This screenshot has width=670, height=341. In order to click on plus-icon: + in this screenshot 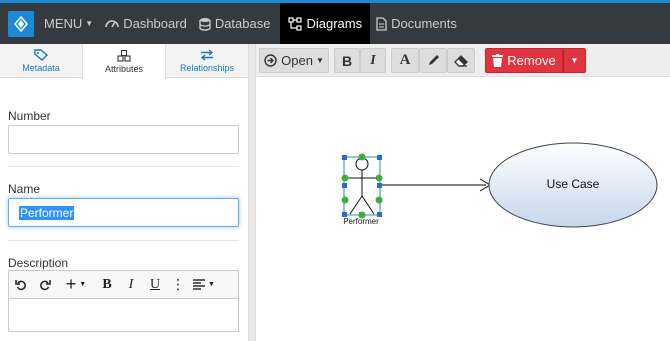, I will do `click(71, 284)`.